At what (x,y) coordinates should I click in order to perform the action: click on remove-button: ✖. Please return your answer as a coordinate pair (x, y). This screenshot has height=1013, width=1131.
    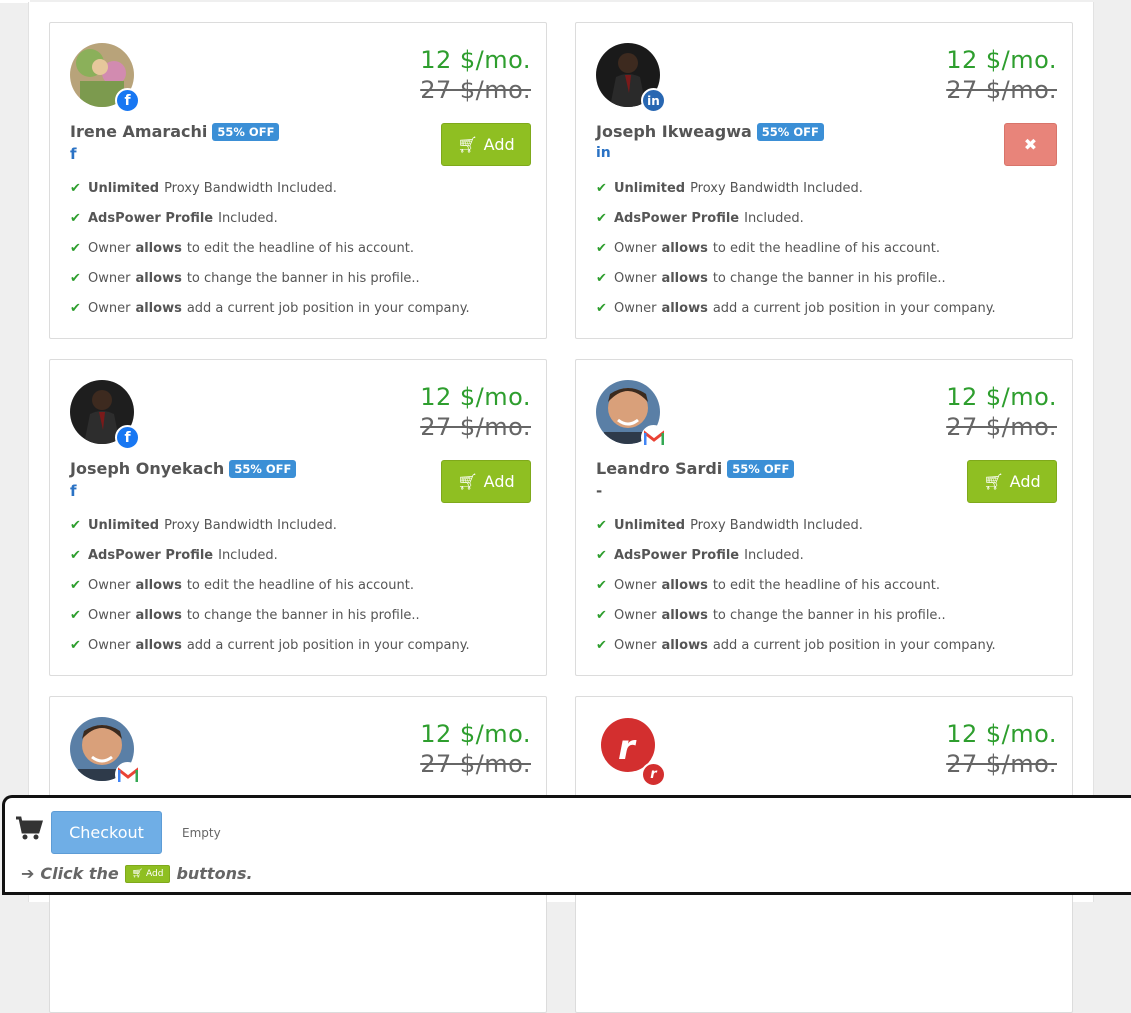
    Looking at the image, I should click on (1030, 144).